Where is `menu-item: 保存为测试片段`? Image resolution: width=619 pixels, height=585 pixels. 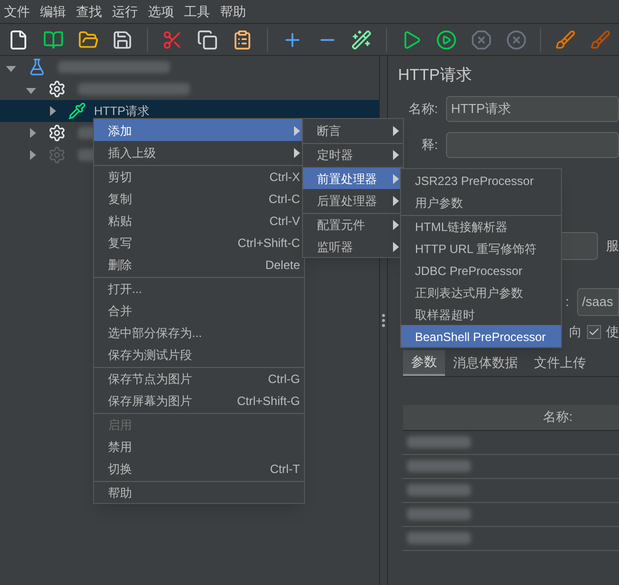 menu-item: 保存为测试片段 is located at coordinates (199, 354).